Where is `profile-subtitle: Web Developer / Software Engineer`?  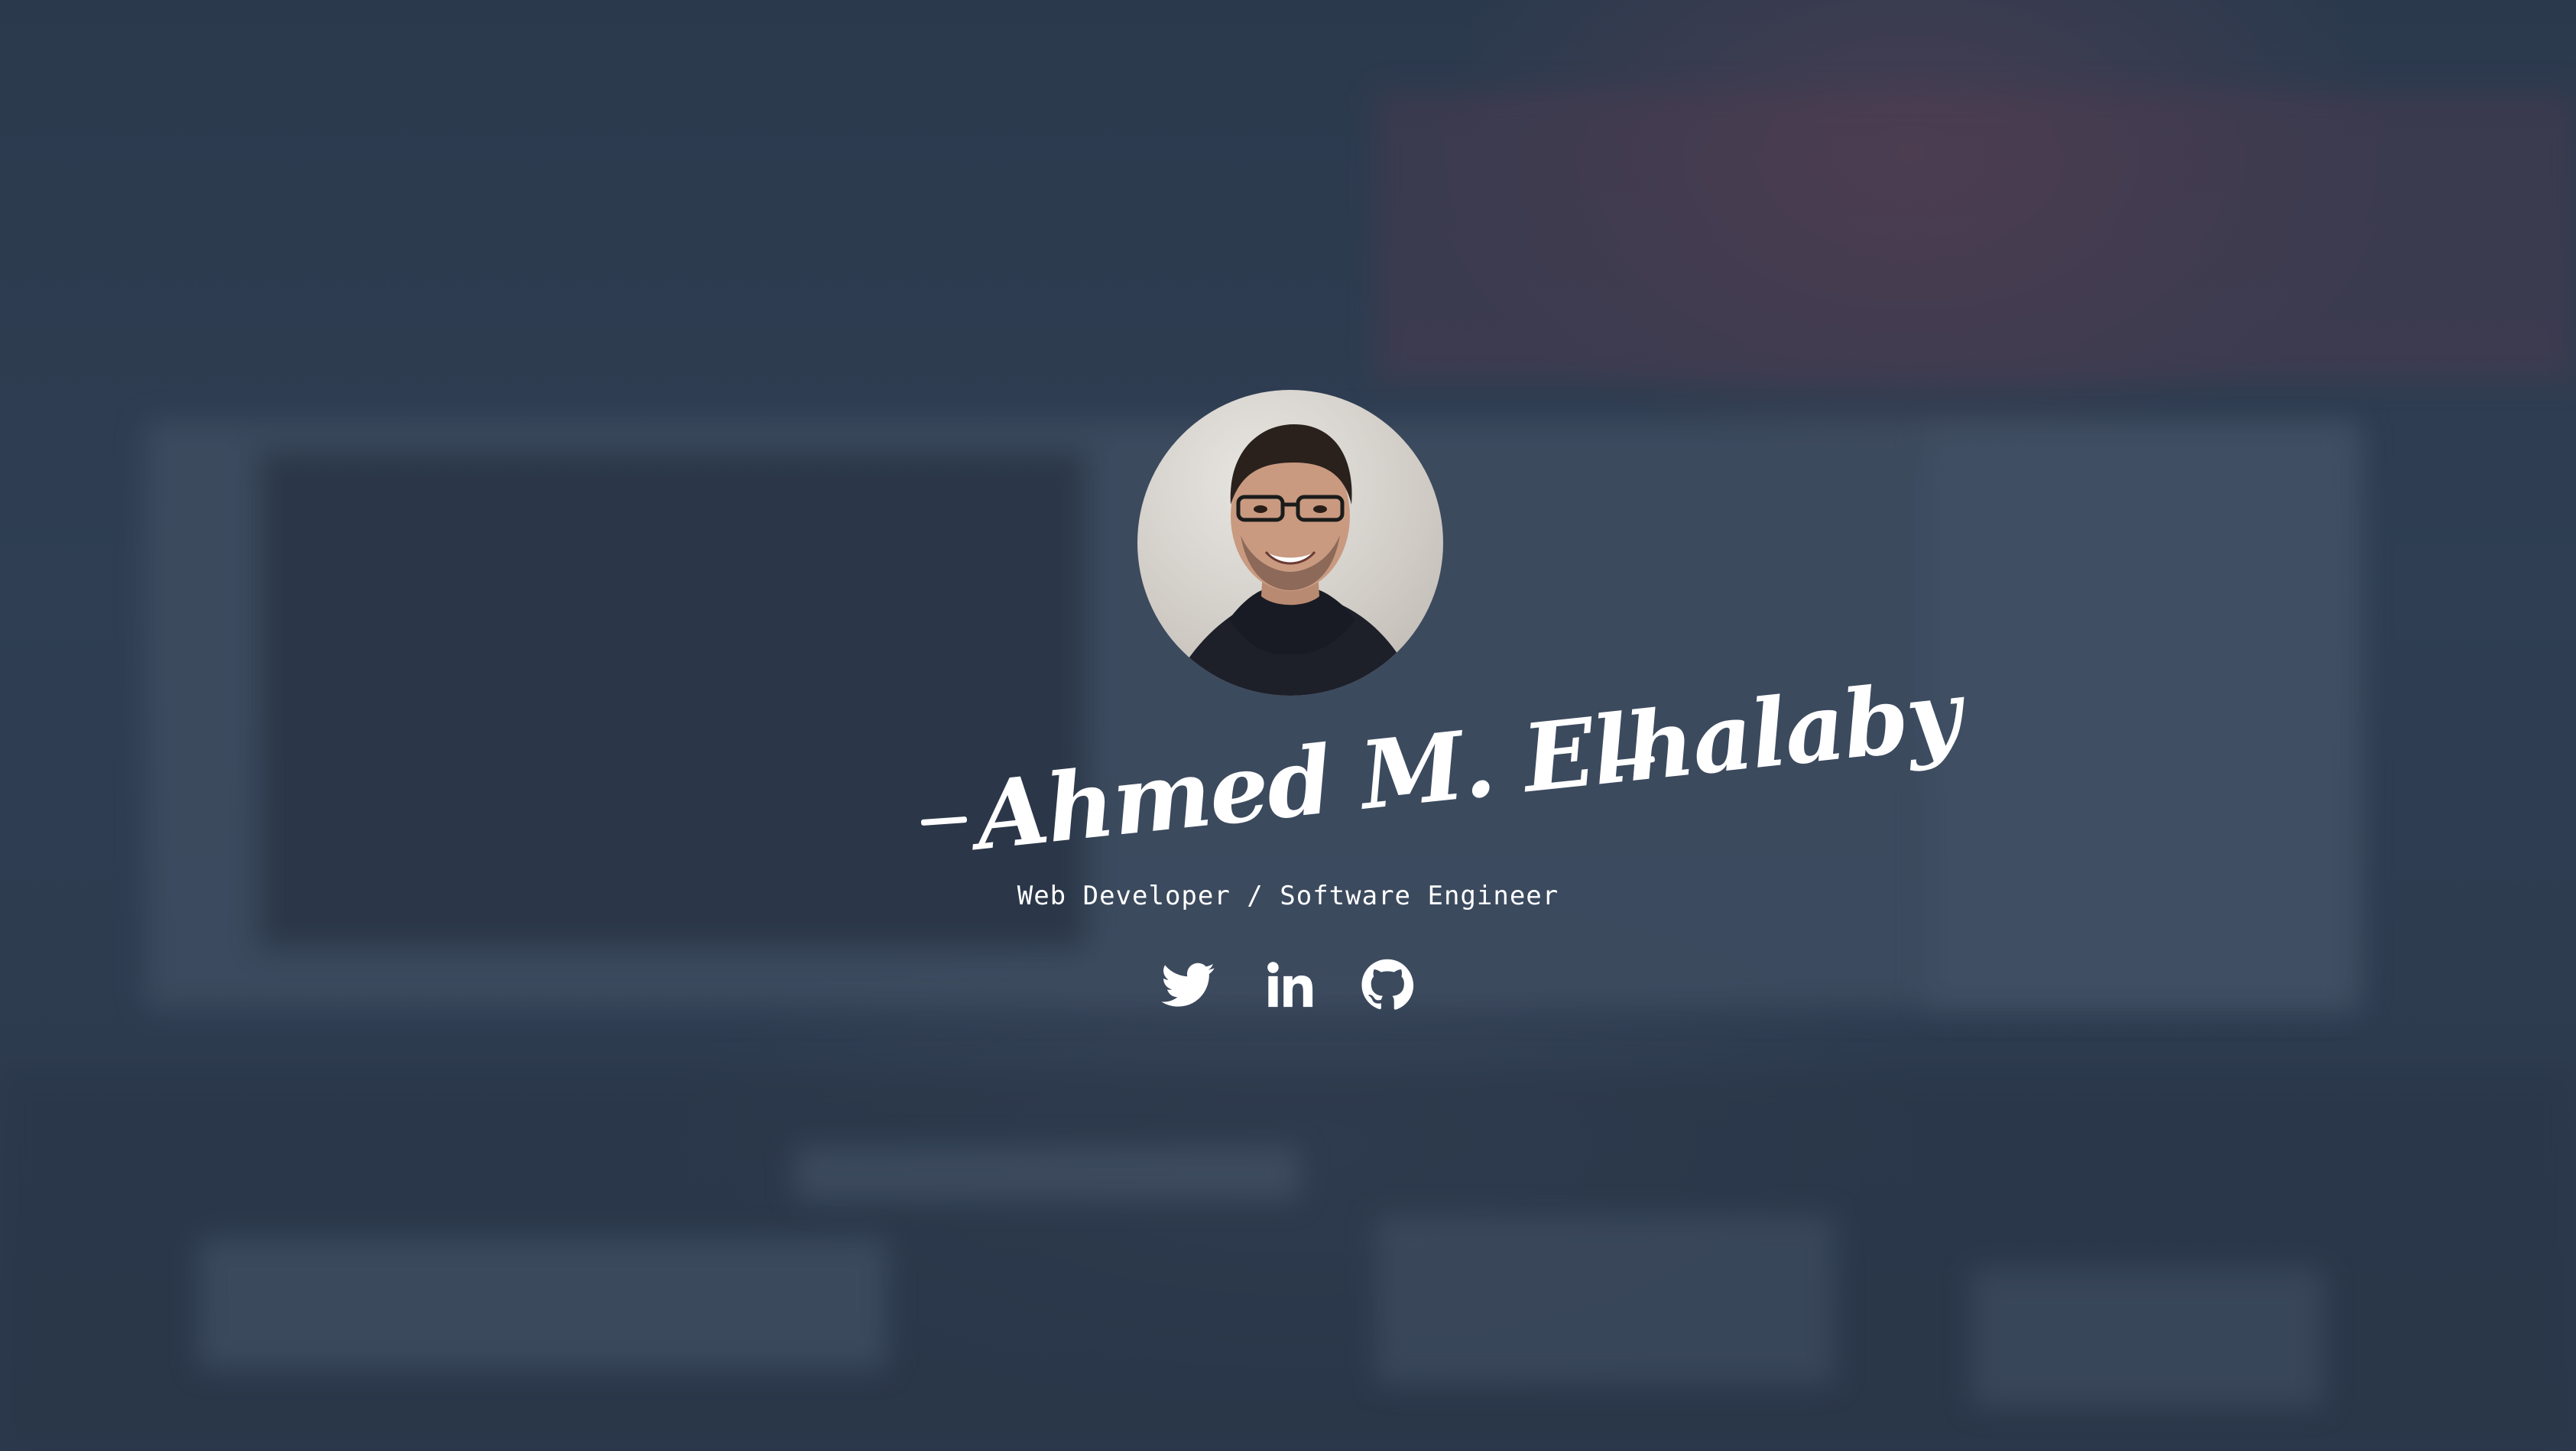 profile-subtitle: Web Developer / Software Engineer is located at coordinates (1288, 896).